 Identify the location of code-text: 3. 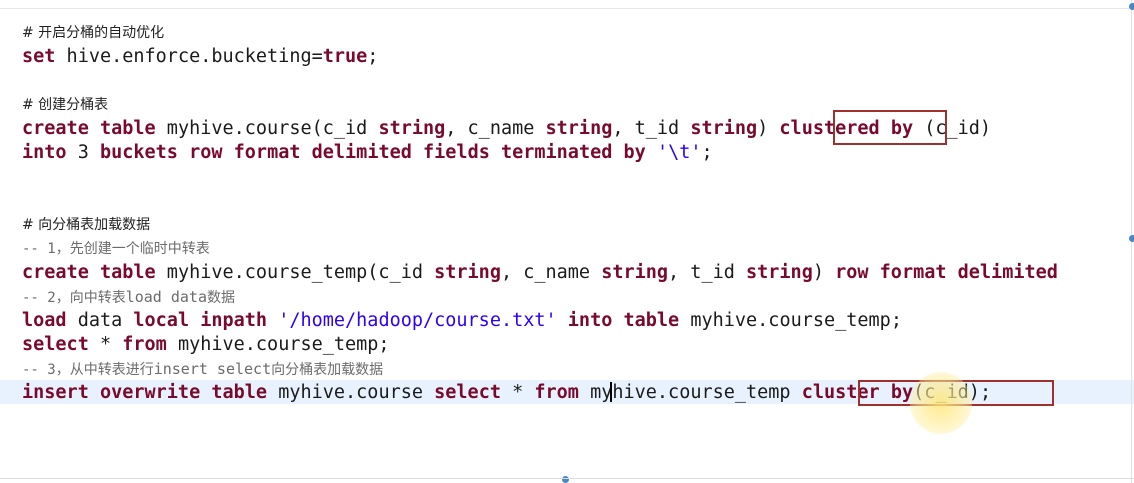
(83, 152).